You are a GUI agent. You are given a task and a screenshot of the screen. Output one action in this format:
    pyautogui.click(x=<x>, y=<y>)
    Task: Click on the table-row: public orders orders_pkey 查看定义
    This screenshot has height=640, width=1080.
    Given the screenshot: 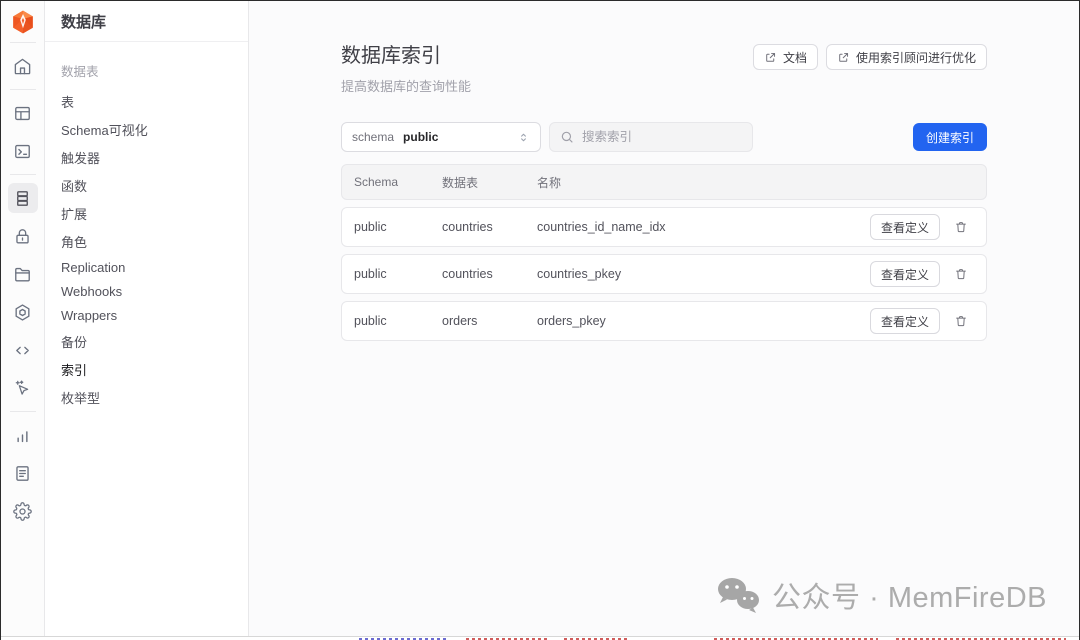 What is the action you would take?
    pyautogui.click(x=664, y=321)
    